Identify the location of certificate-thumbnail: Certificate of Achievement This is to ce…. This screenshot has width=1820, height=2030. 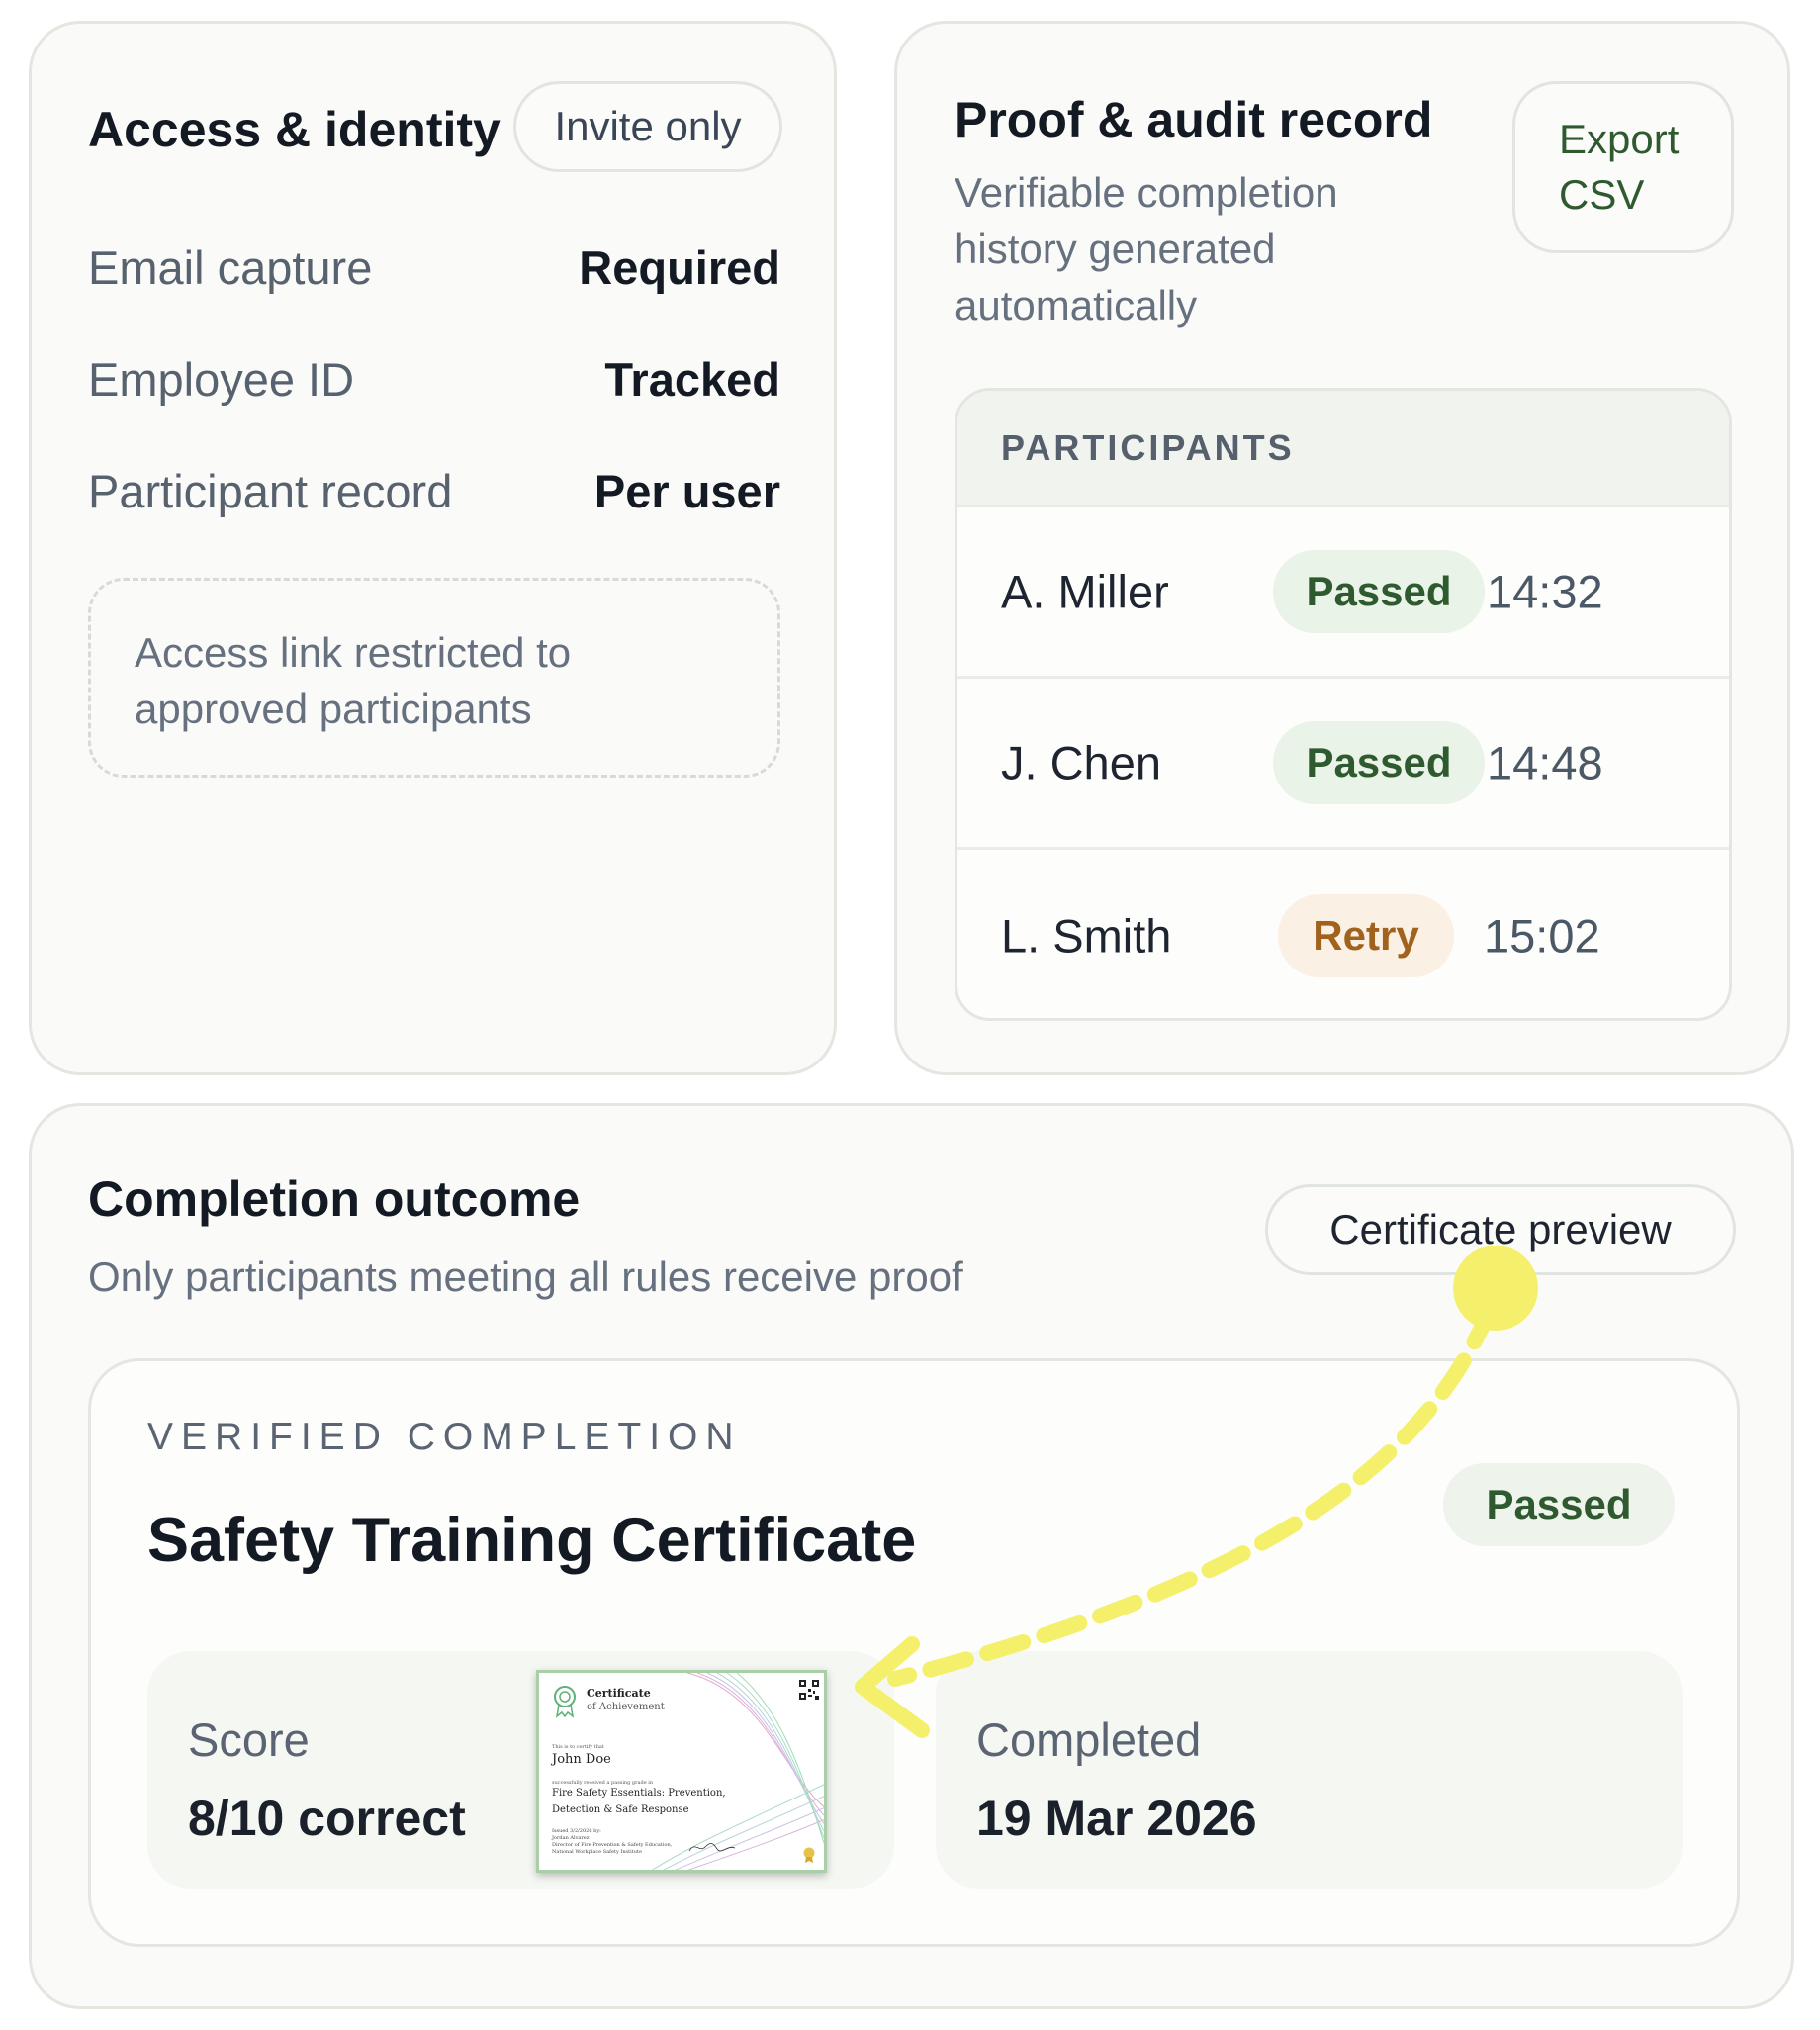
(681, 1771).